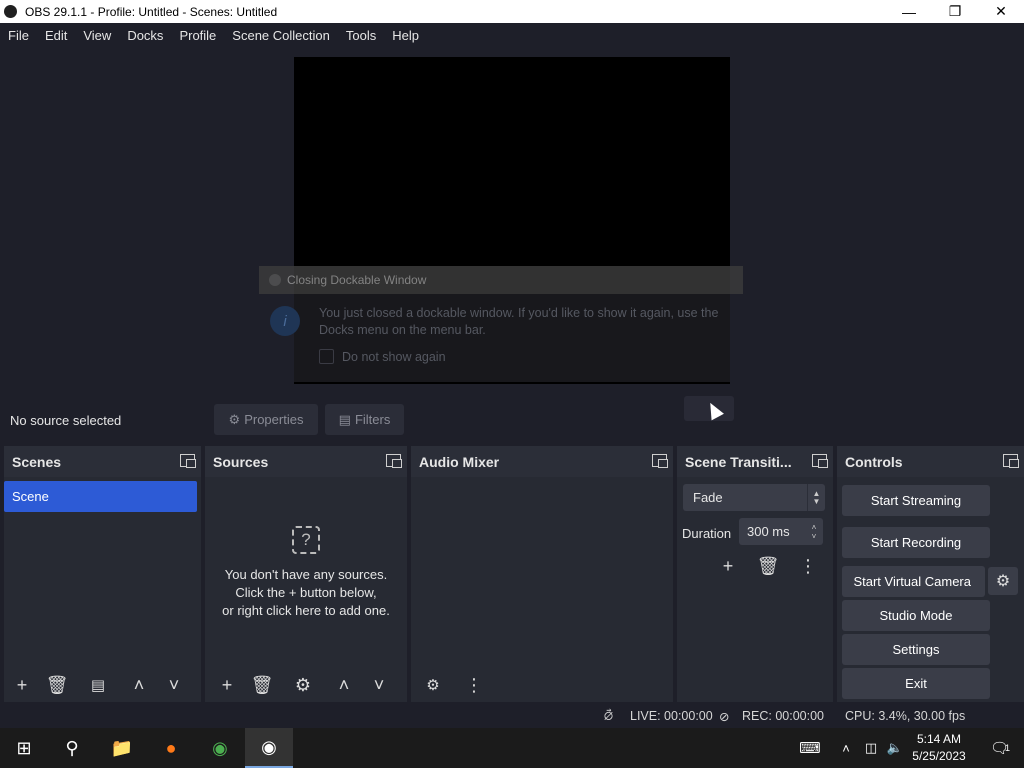 Image resolution: width=1024 pixels, height=768 pixels. Describe the element at coordinates (281, 35) in the screenshot. I see `menu-scene-collection: Scene Collection` at that location.